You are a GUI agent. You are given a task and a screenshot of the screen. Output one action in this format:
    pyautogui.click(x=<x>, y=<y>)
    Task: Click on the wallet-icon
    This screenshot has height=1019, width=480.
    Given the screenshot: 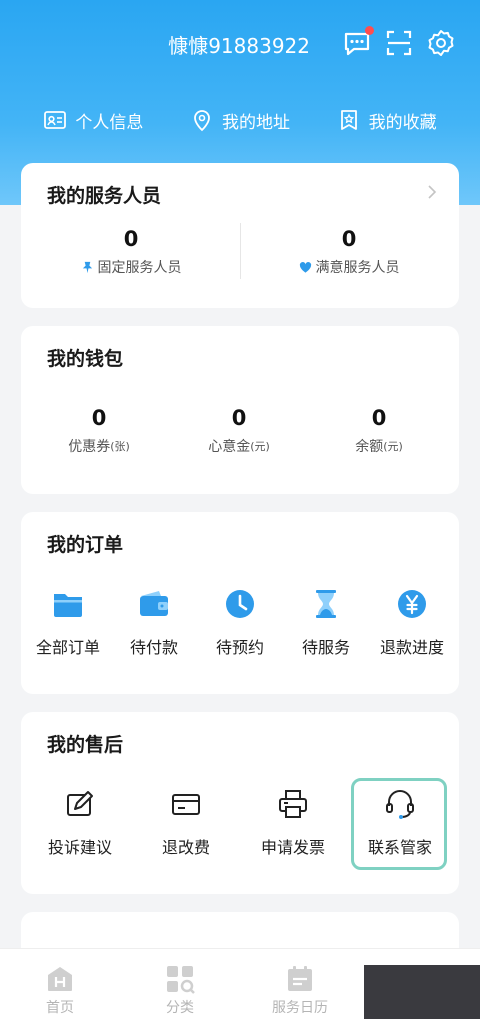 What is the action you would take?
    pyautogui.click(x=154, y=603)
    